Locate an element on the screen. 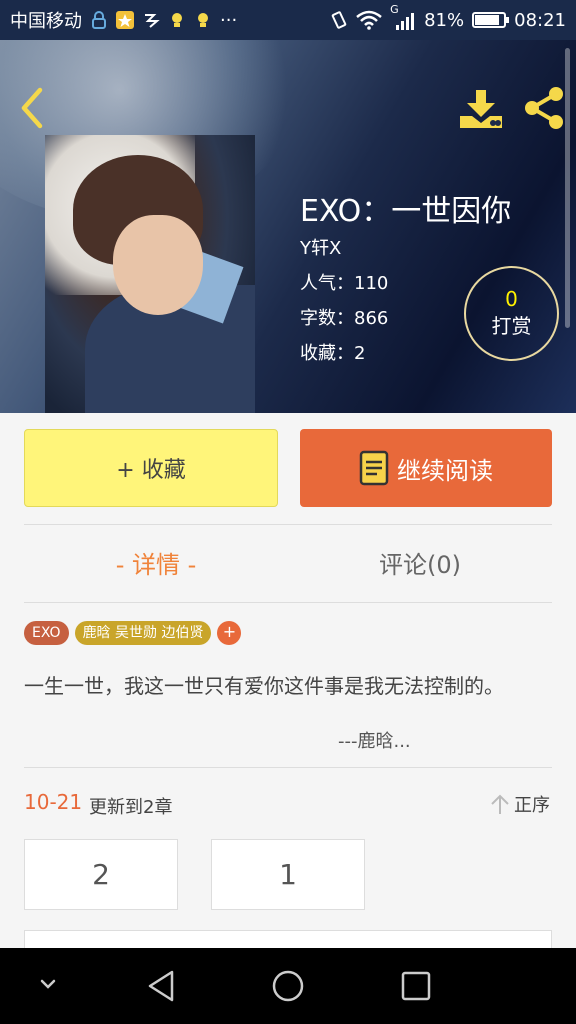  sort-order-button: 正序 is located at coordinates (520, 804).